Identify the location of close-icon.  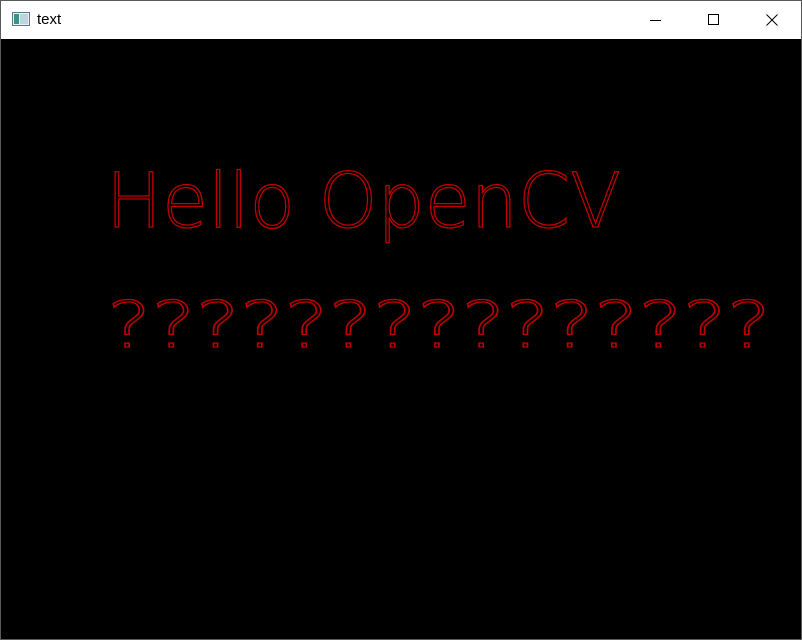
(772, 20).